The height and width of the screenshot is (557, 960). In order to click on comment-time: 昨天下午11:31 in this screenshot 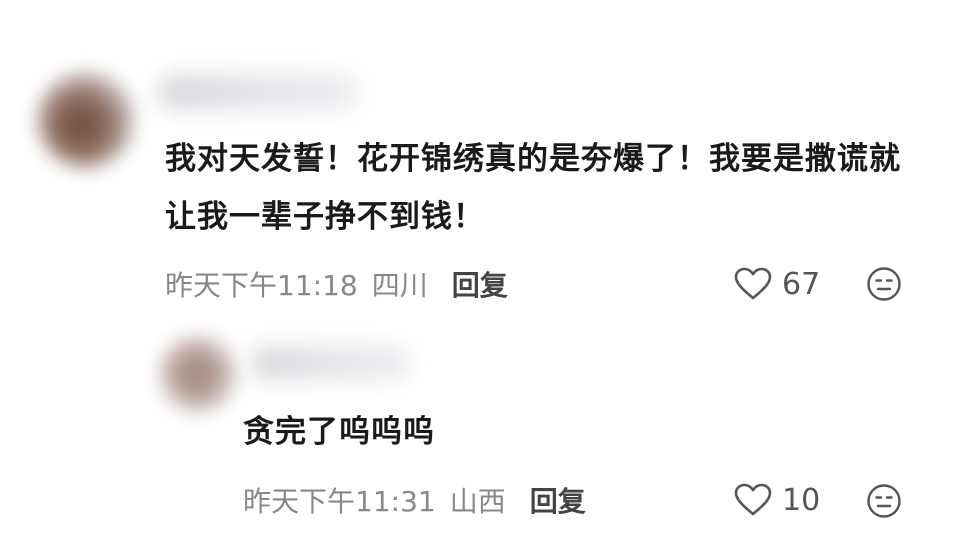, I will do `click(339, 501)`.